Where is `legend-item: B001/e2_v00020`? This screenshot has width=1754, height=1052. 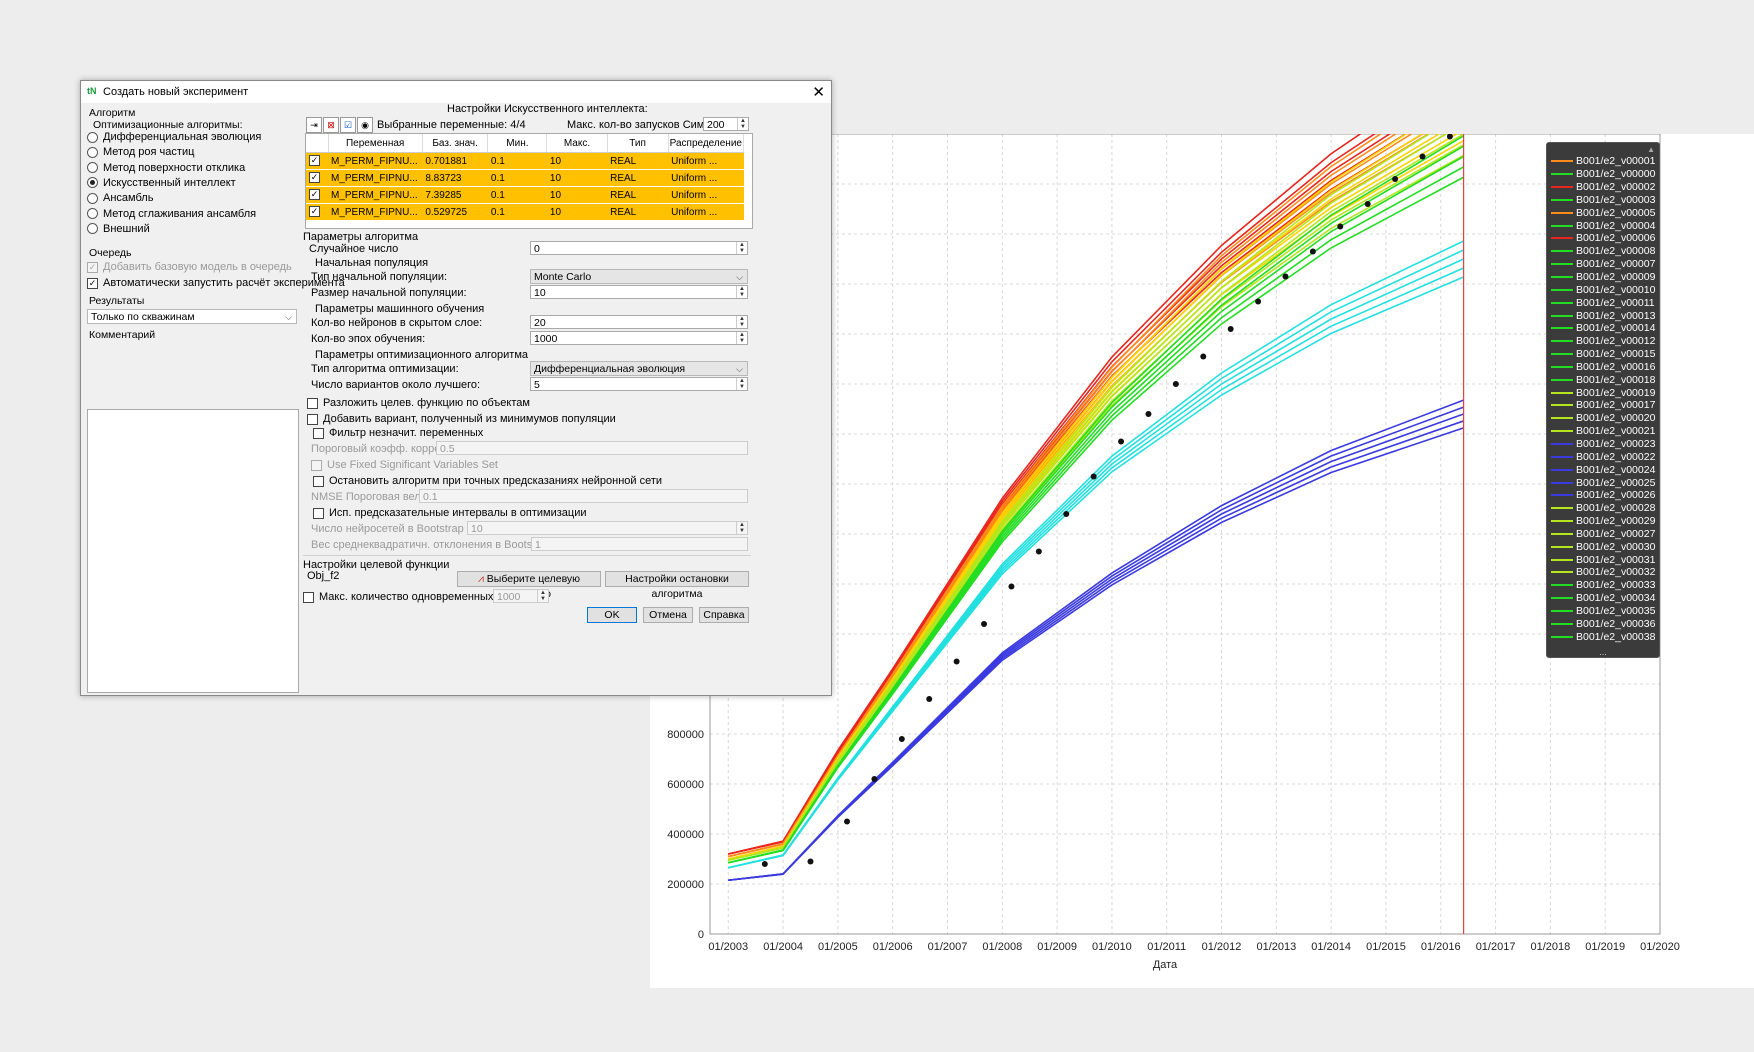
legend-item: B001/e2_v00020 is located at coordinates (1603, 418).